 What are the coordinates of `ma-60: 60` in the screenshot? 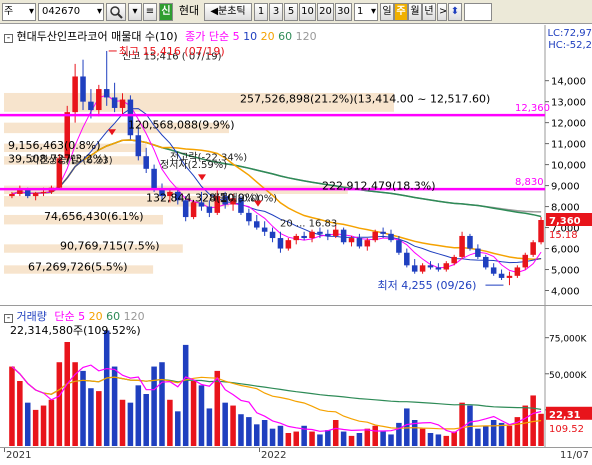 It's located at (285, 36).